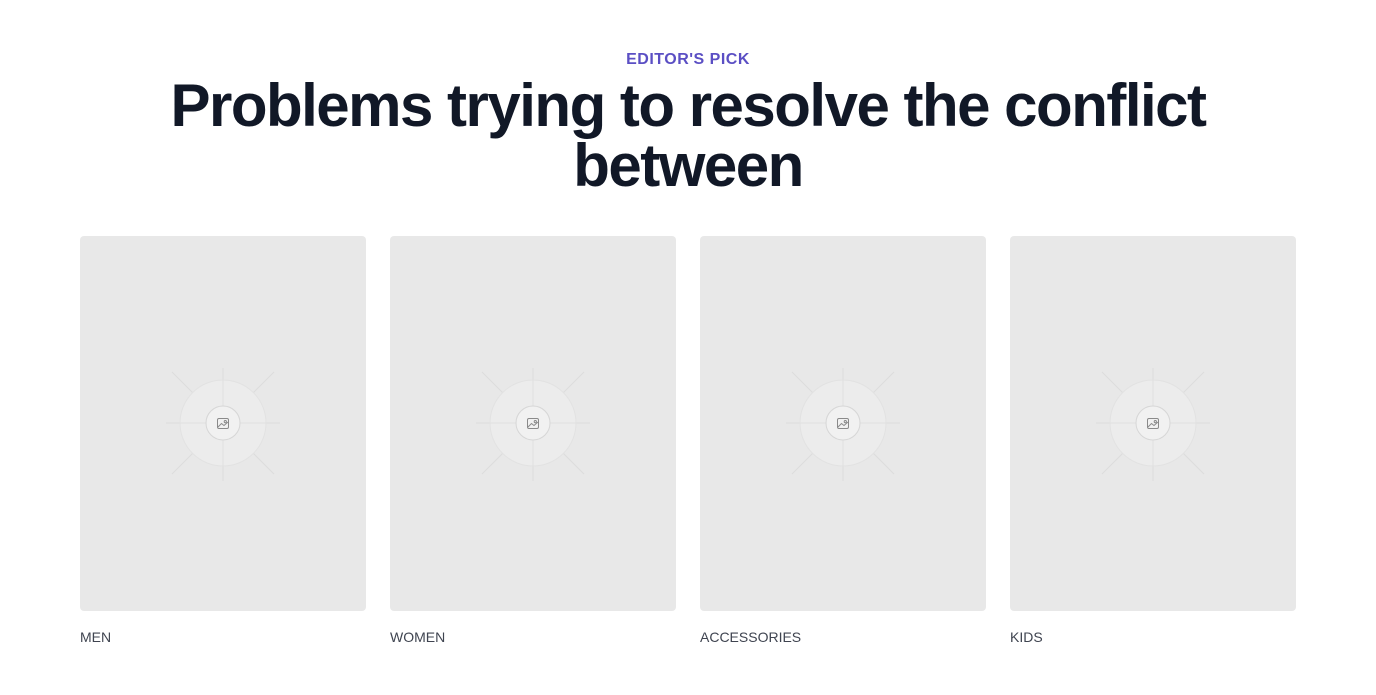  I want to click on category-card-kids: KIDS, so click(1153, 440).